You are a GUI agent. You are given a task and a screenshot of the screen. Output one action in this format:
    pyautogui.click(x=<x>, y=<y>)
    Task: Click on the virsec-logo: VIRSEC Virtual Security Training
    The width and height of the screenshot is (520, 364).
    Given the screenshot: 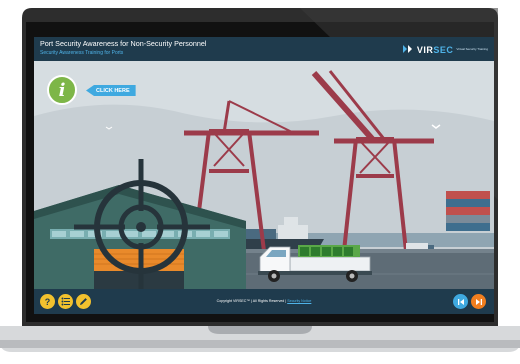 What is the action you would take?
    pyautogui.click(x=445, y=49)
    